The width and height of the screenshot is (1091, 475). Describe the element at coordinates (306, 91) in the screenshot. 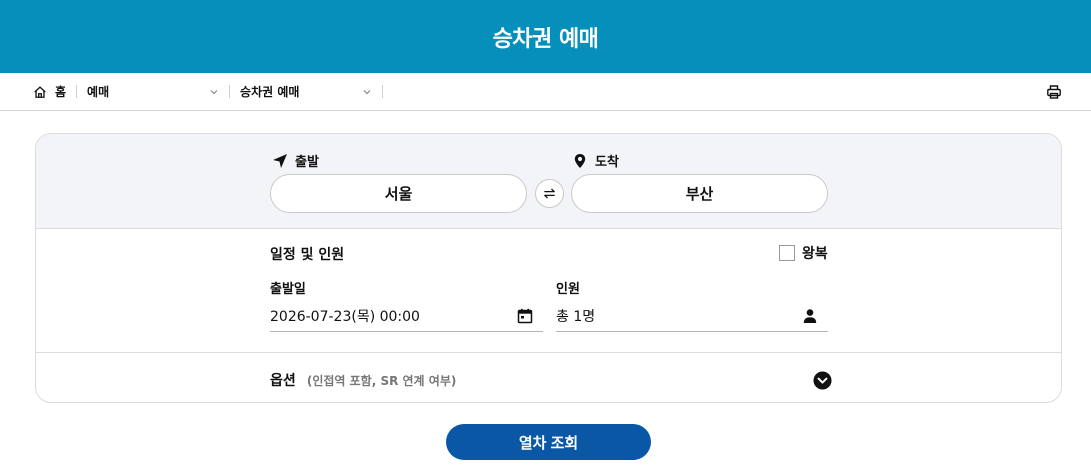

I see `breadcrumb-select-level2: 승차권 예매` at that location.